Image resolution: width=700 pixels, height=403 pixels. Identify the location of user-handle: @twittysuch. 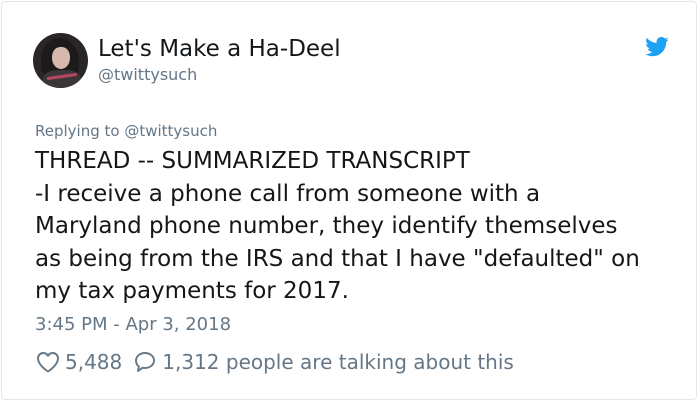
(147, 75).